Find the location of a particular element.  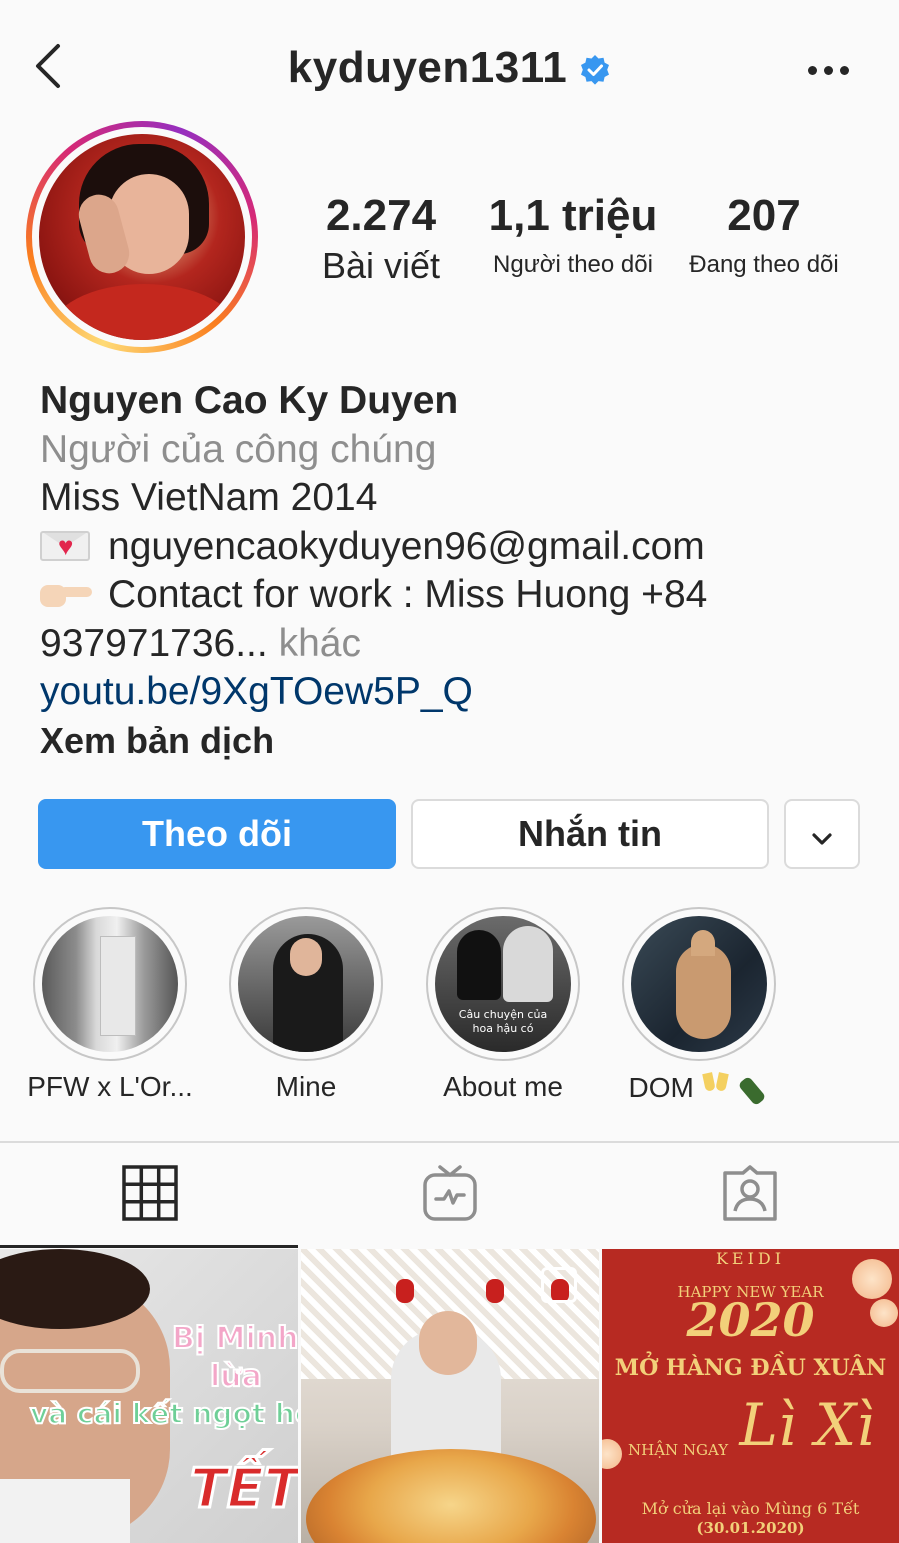

avatar-photo is located at coordinates (142, 237).